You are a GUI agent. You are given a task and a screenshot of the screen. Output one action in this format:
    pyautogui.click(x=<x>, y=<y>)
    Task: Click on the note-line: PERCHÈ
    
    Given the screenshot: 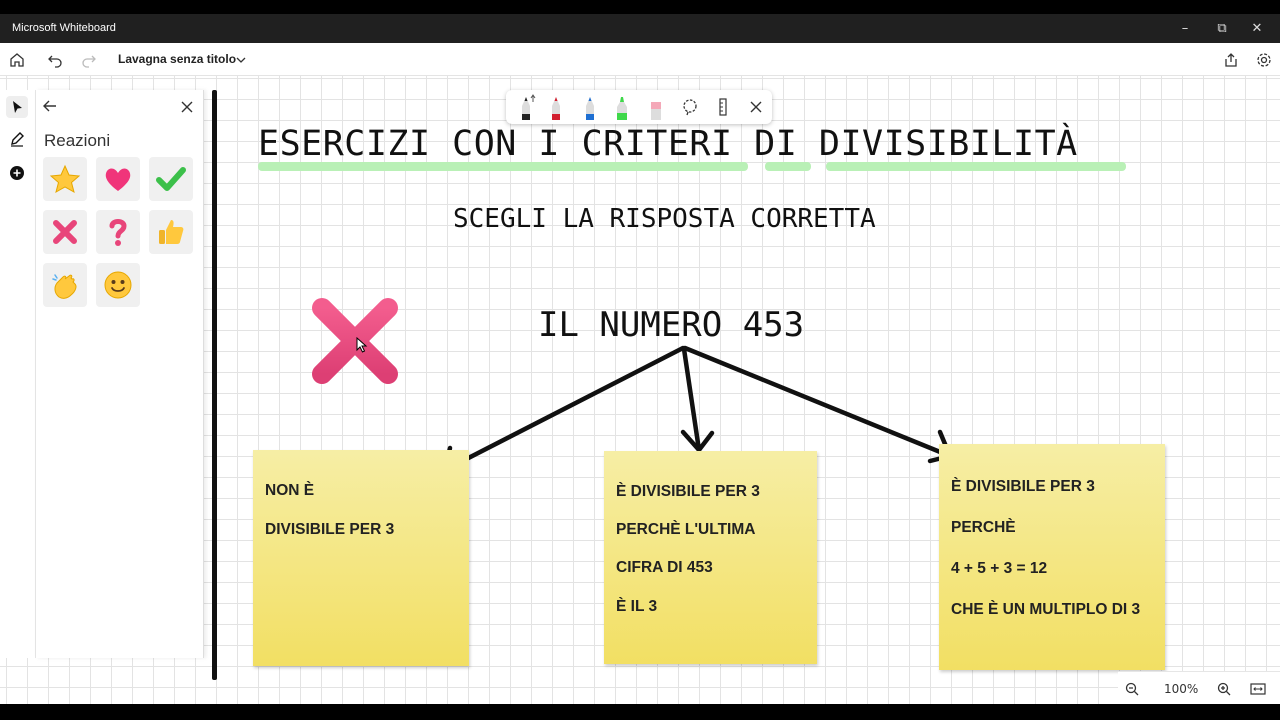 What is the action you would take?
    pyautogui.click(x=983, y=527)
    